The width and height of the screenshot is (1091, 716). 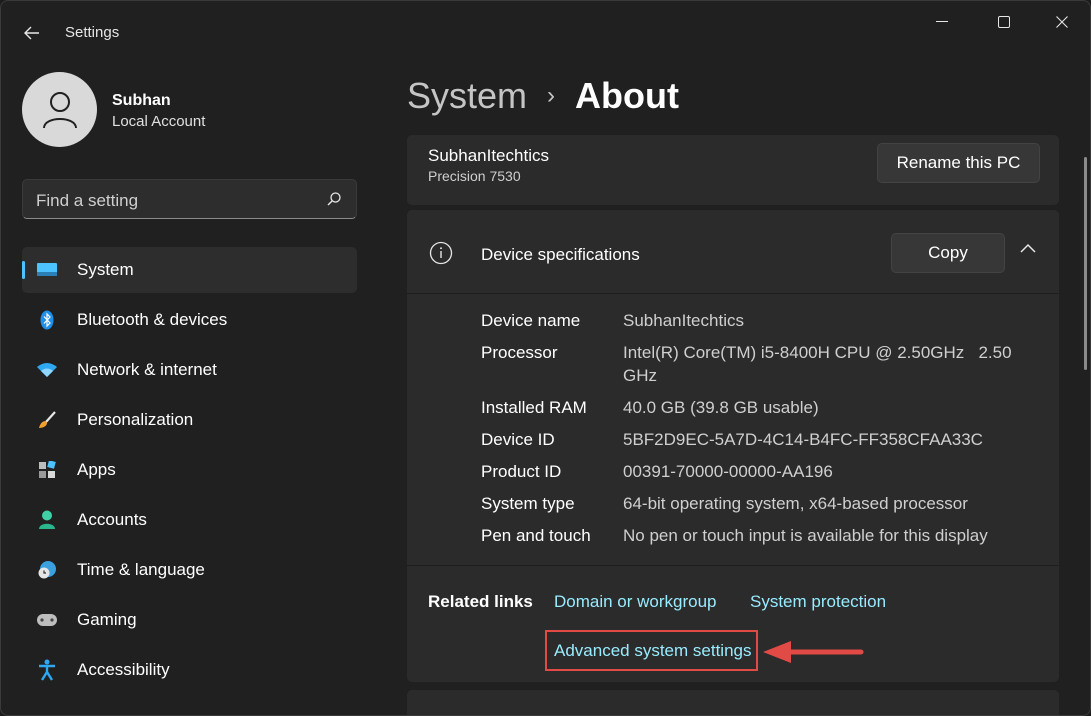 I want to click on sidebar-item-label: Apps, so click(x=96, y=469).